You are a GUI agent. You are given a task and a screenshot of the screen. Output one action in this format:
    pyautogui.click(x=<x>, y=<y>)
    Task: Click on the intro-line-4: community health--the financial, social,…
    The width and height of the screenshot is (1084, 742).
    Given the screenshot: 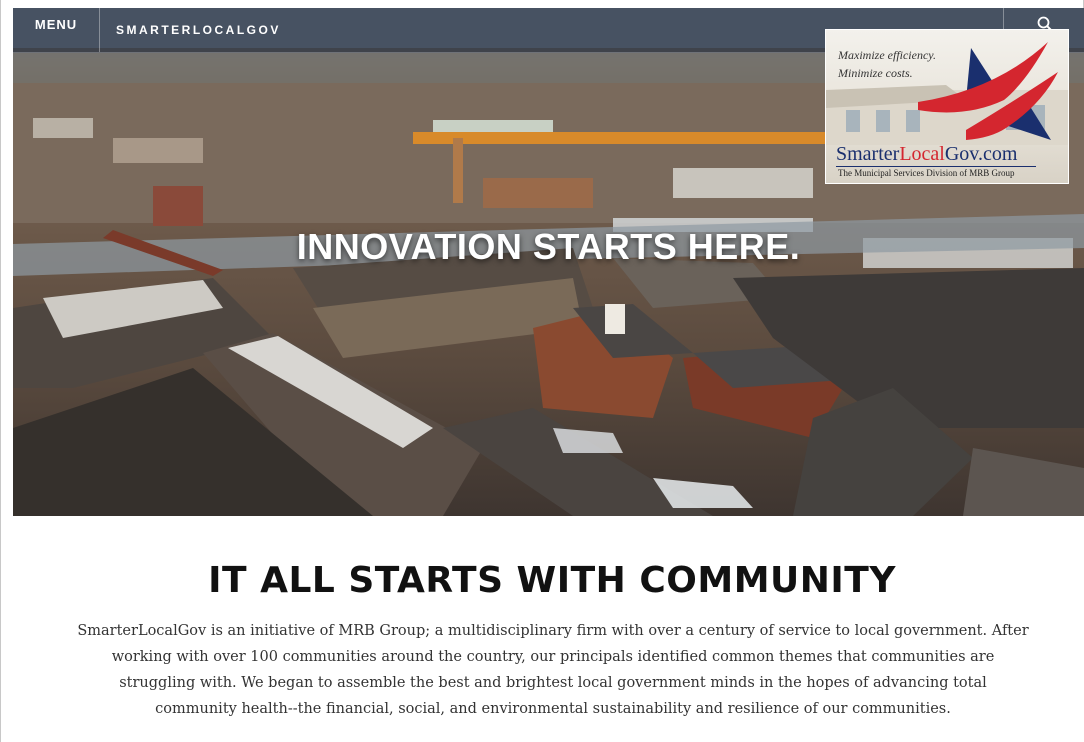 What is the action you would take?
    pyautogui.click(x=553, y=709)
    